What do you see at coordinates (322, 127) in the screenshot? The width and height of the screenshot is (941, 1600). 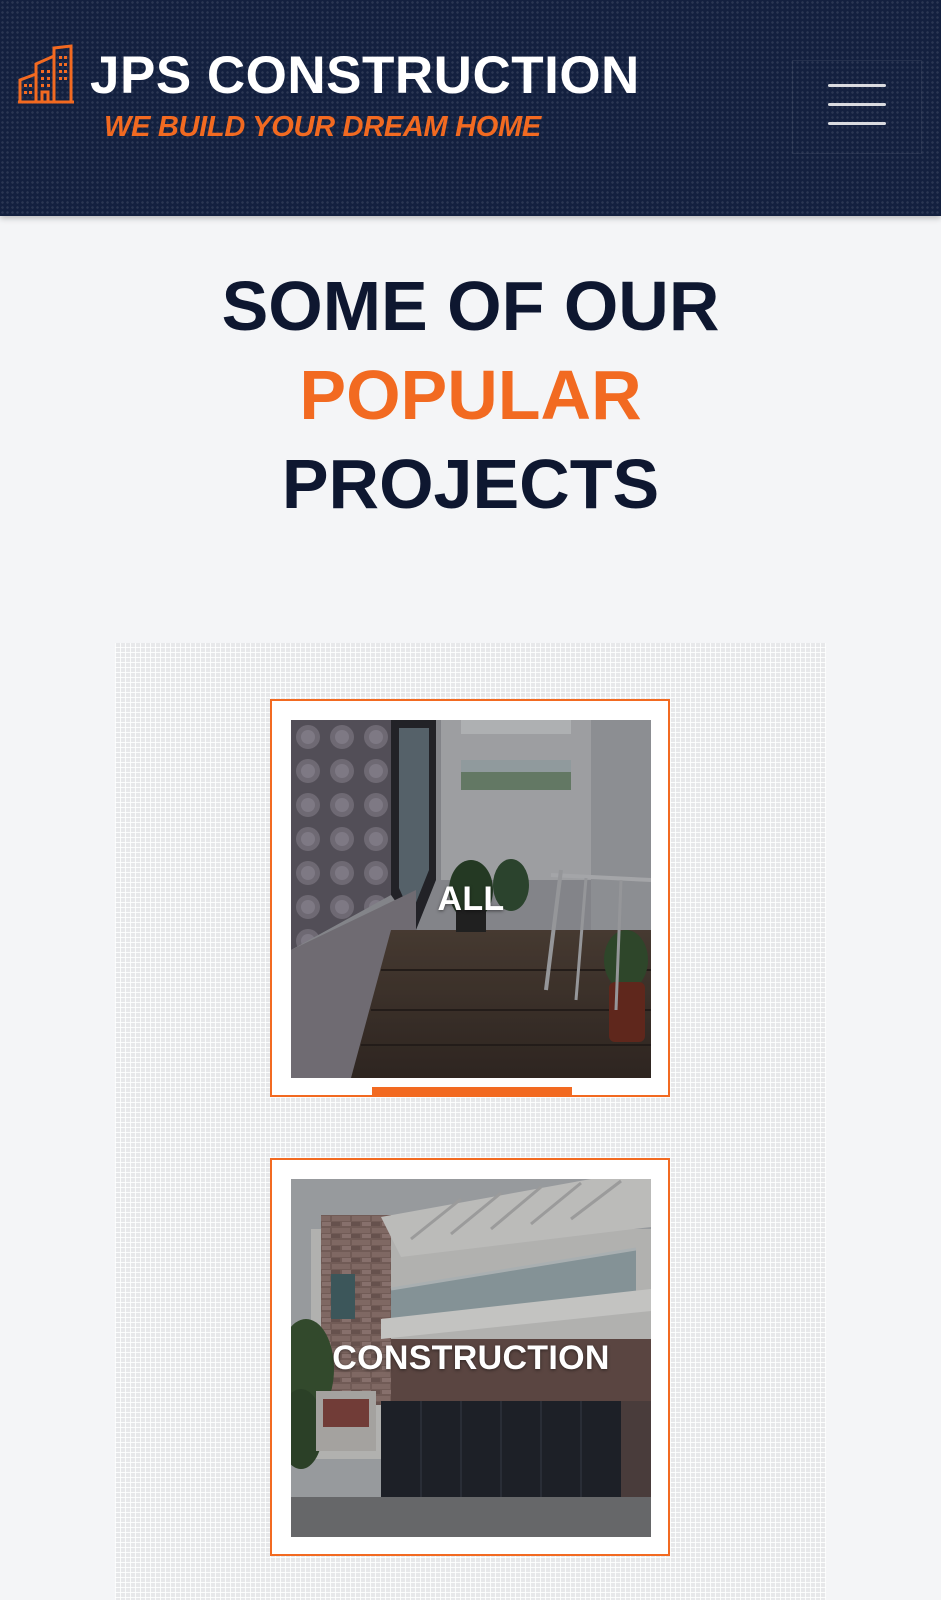 I see `brand-tagline: WE BUILD YOUR DREAM HOME` at bounding box center [322, 127].